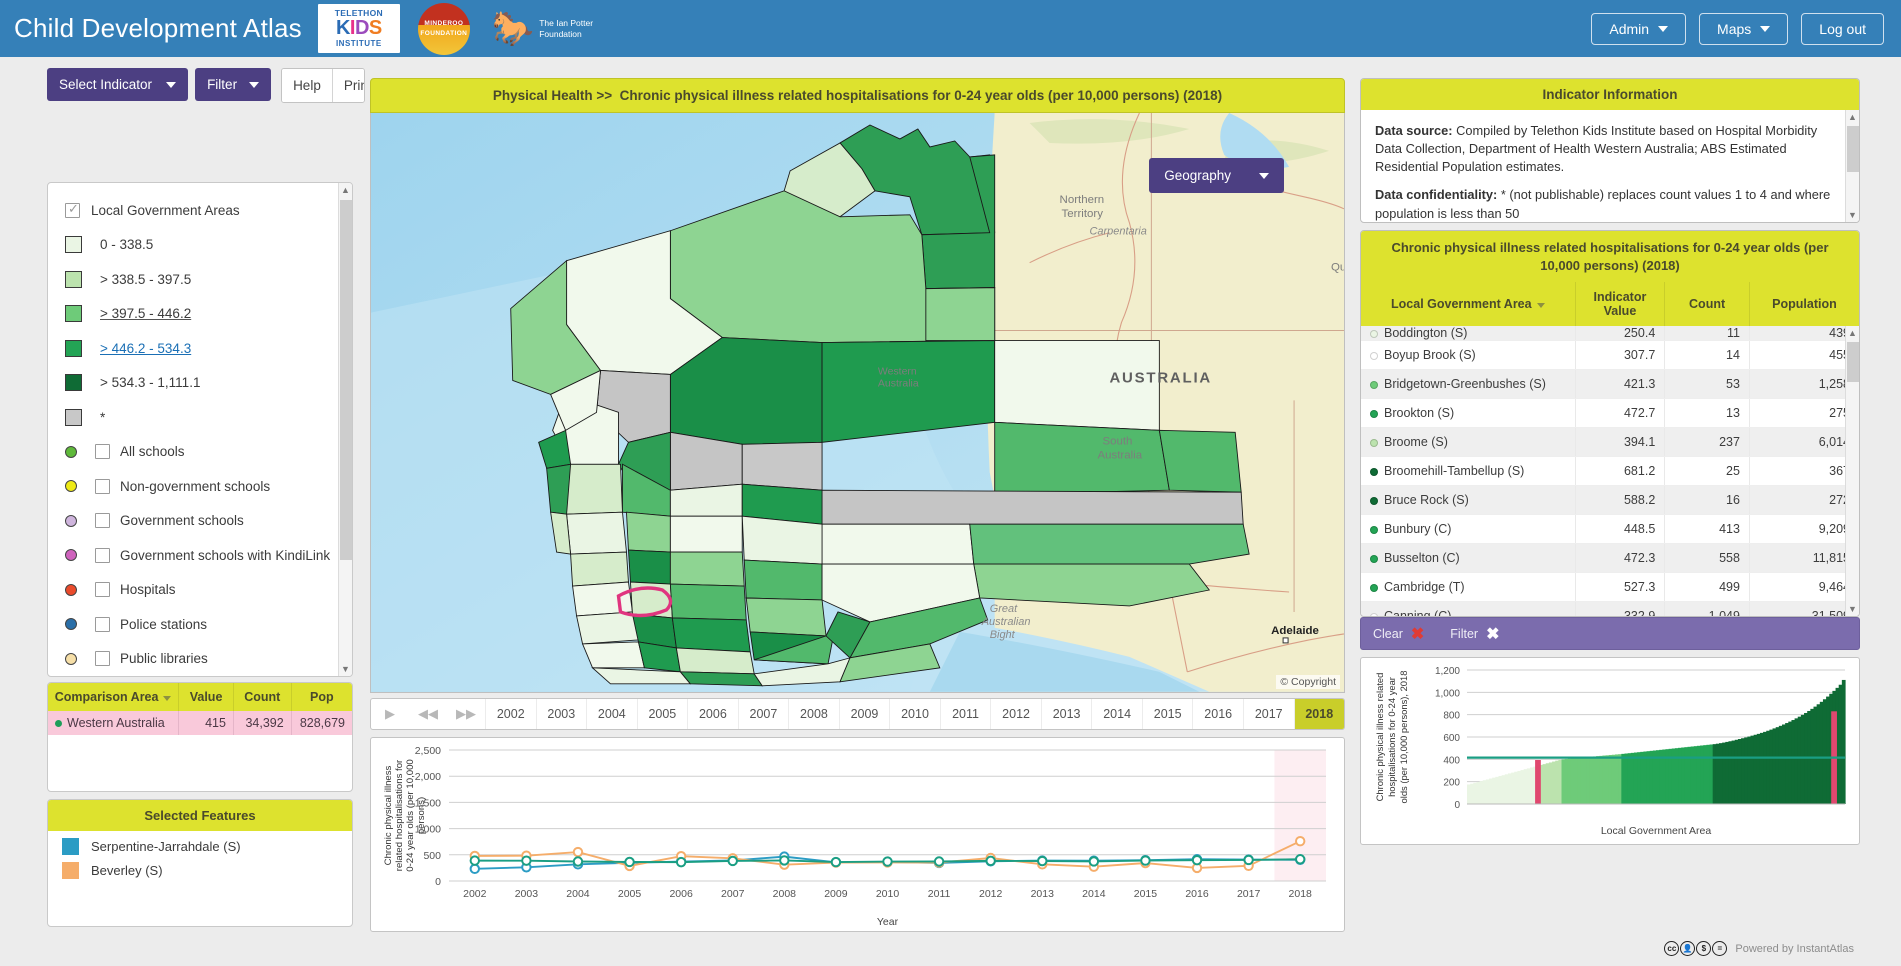 Image resolution: width=1901 pixels, height=966 pixels. I want to click on legend-point-layer-hospitals: Hospitals, so click(208, 590).